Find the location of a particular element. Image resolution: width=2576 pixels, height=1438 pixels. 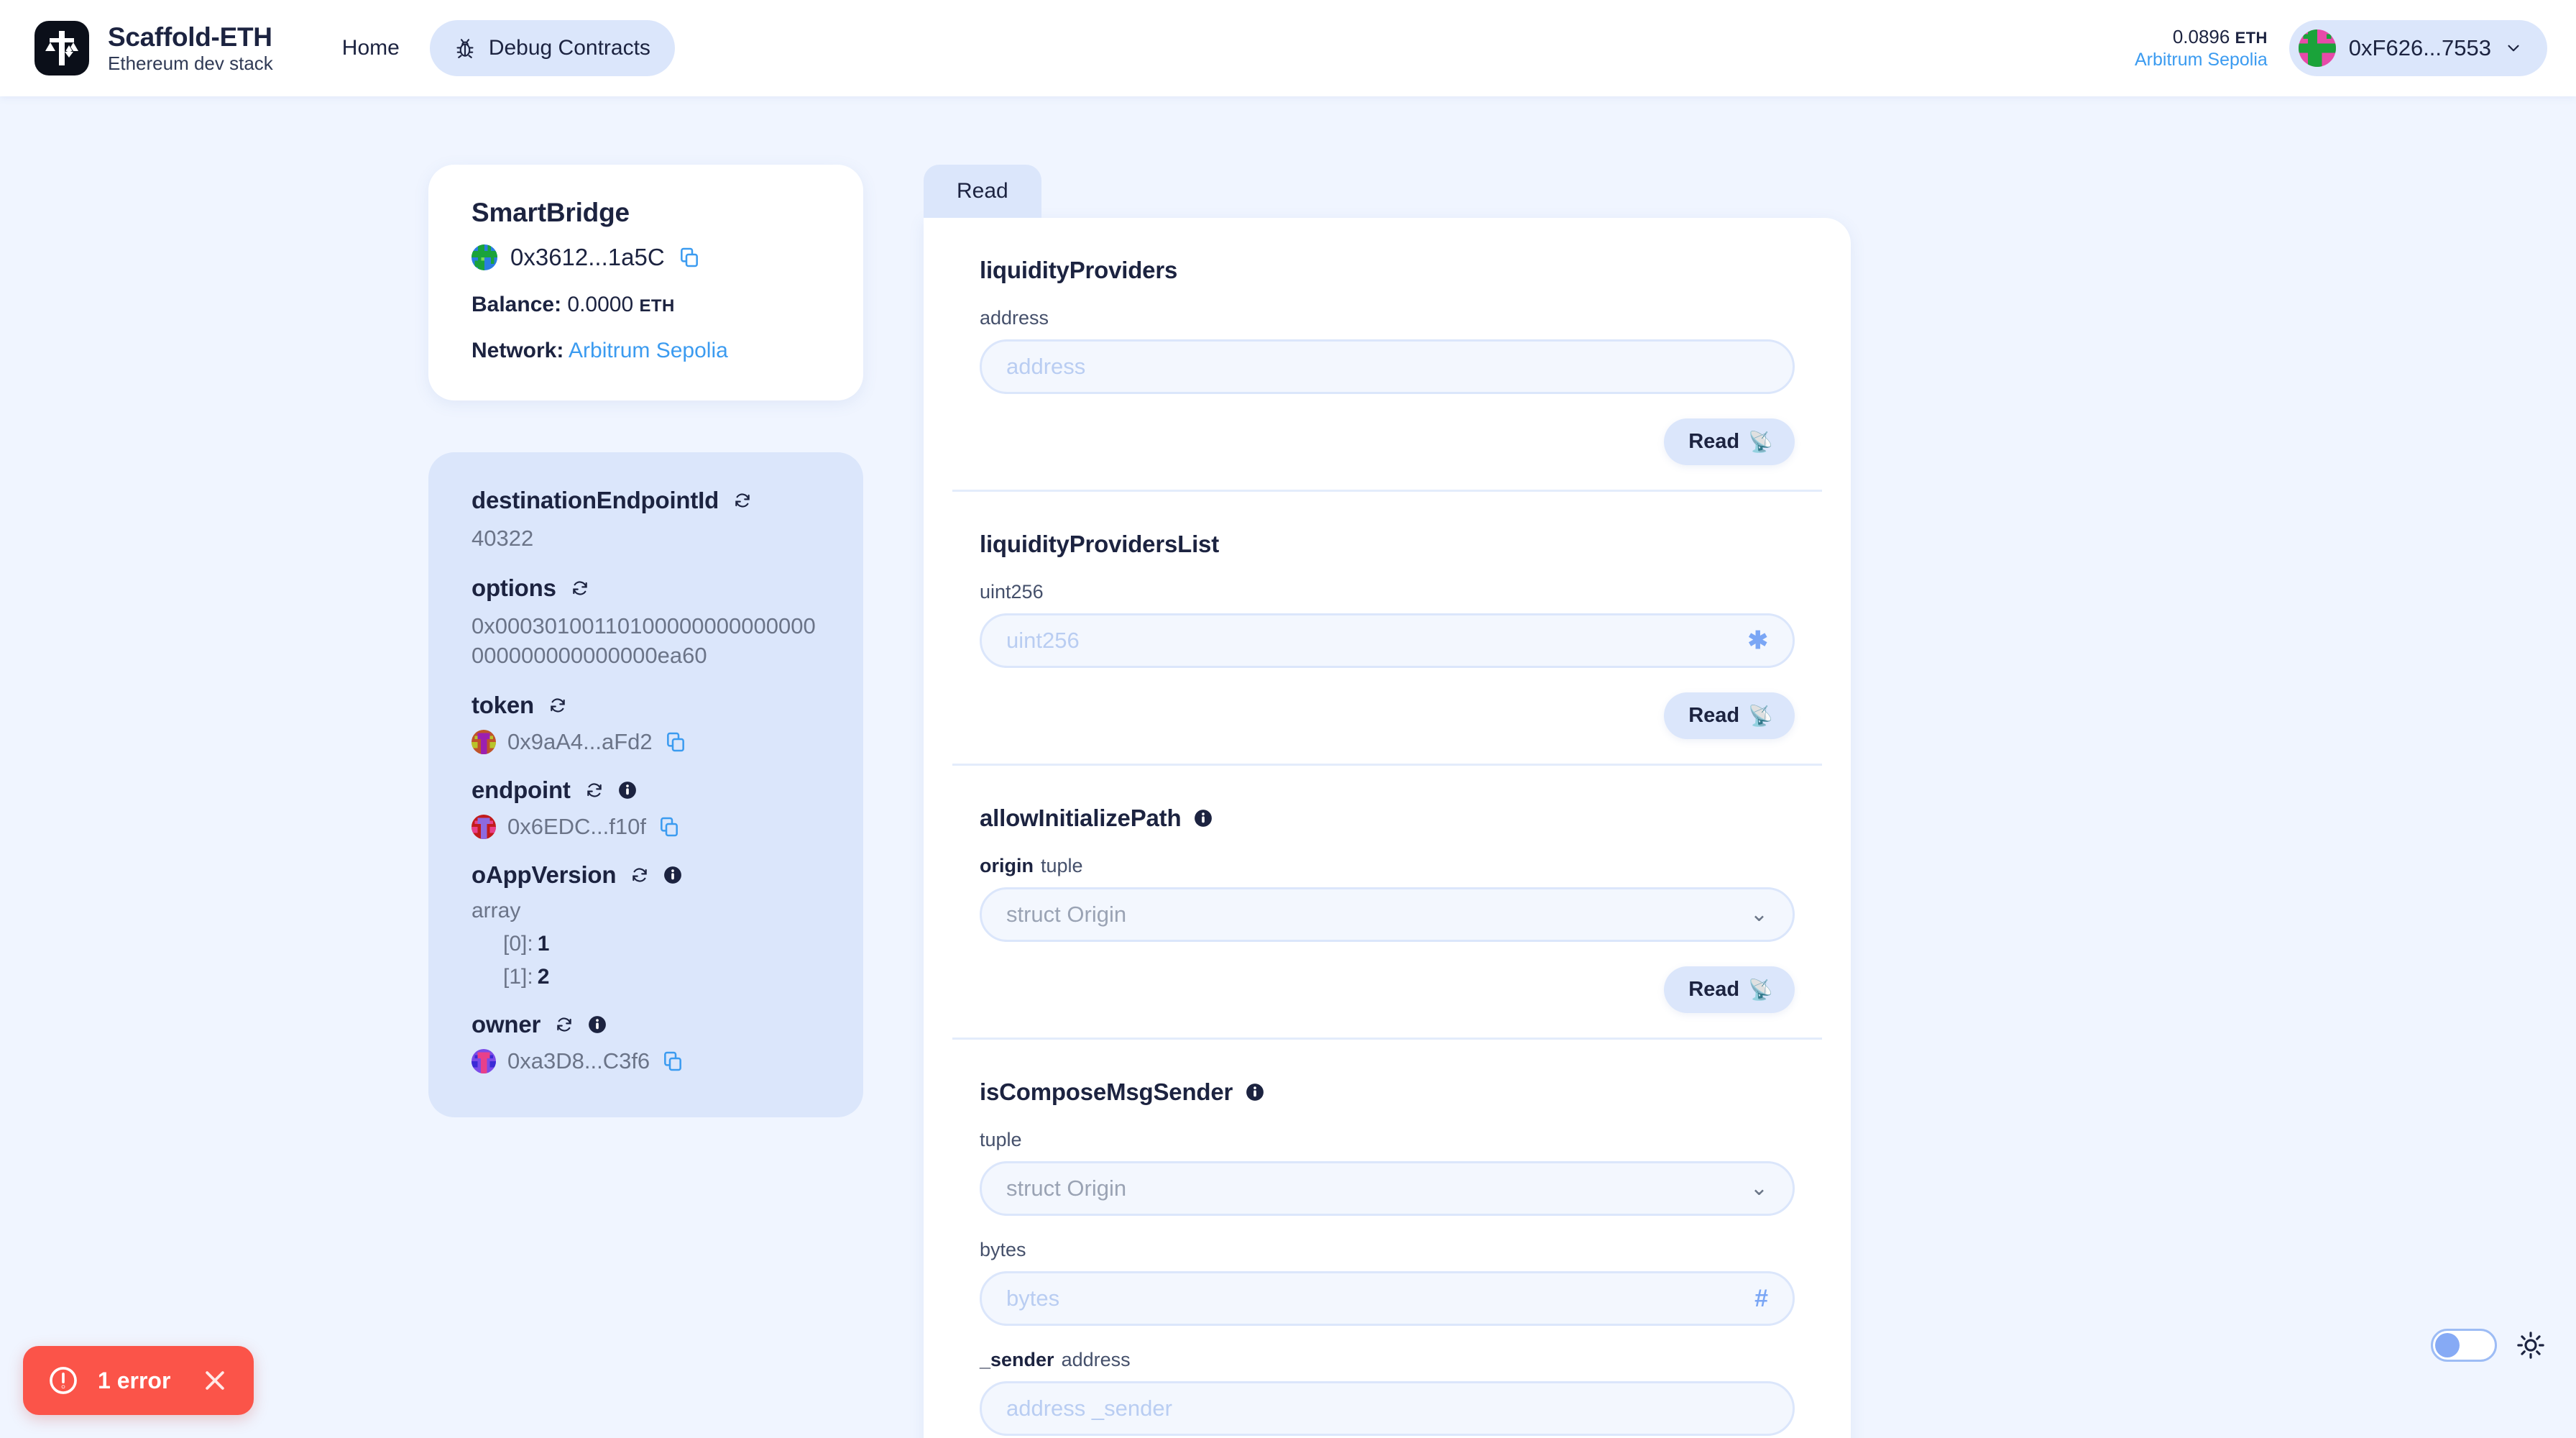

input-_sender: address _sender is located at coordinates (1387, 1408).